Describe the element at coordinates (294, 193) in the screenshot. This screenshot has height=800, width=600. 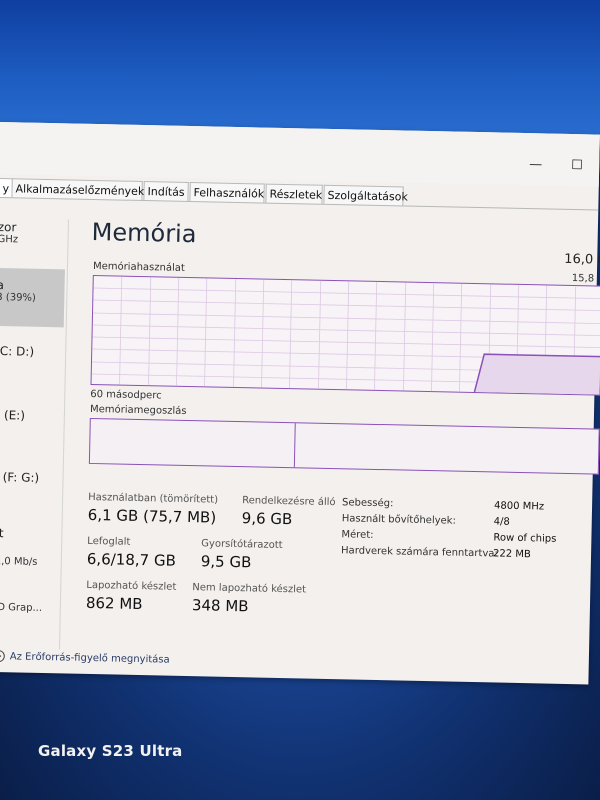
I see `tab-details: Részletek` at that location.